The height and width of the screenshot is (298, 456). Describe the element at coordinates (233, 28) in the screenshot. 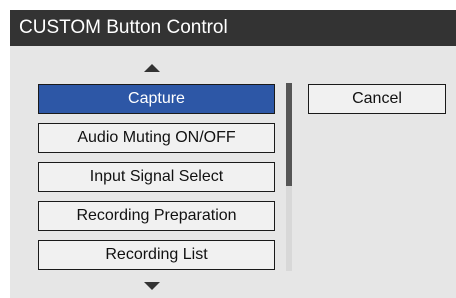

I see `dialog-title: CUSTOM Button Control` at that location.